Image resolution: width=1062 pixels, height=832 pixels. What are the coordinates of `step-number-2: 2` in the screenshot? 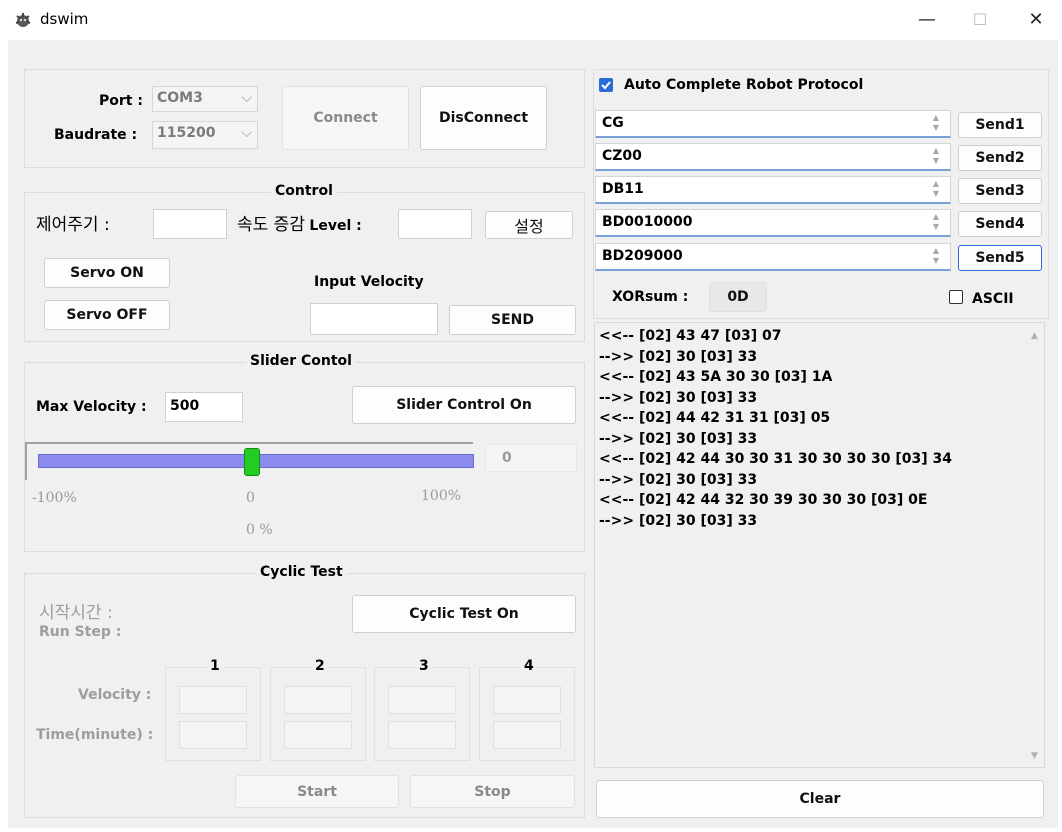 It's located at (320, 666).